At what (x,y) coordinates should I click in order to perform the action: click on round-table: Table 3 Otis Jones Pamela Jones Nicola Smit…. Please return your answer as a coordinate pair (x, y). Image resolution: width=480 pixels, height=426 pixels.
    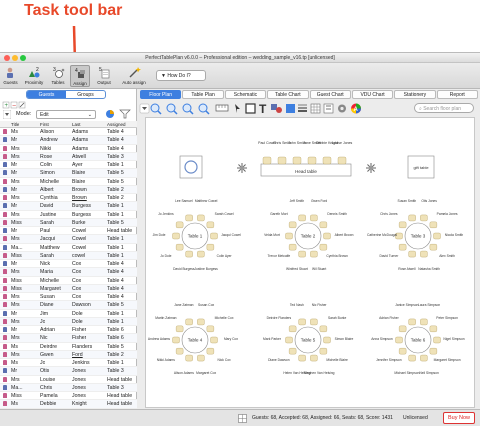
    Looking at the image, I should click on (415, 235).